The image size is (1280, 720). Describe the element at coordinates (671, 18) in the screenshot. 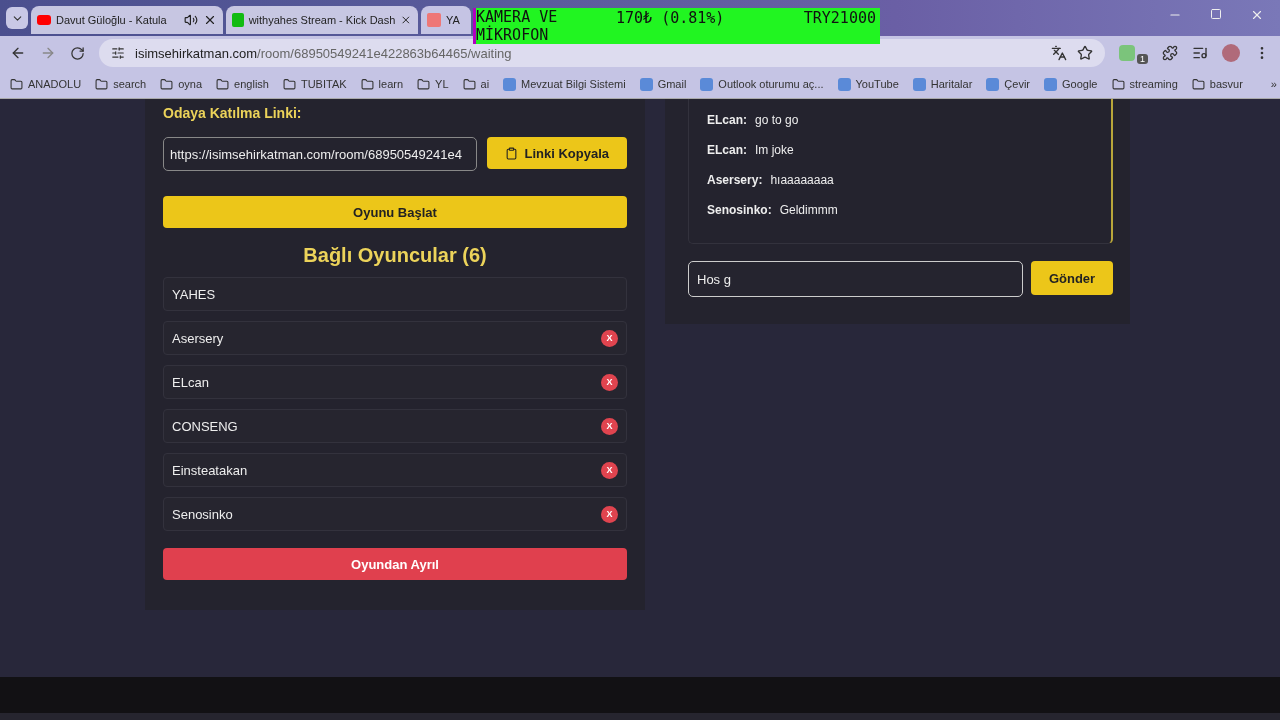

I see `overlay-amount: 170₺ (0.81%)` at that location.